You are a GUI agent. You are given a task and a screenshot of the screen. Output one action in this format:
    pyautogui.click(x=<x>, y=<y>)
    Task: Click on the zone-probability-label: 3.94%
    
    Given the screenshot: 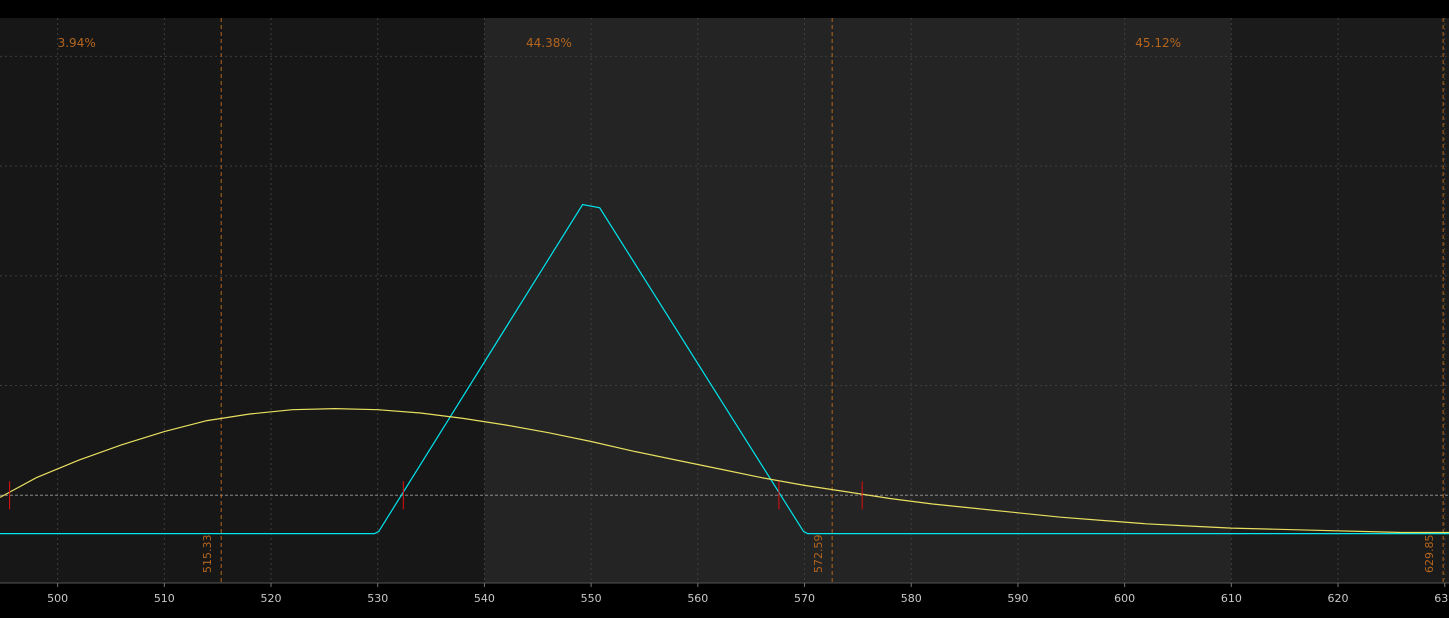 What is the action you would take?
    pyautogui.click(x=77, y=43)
    